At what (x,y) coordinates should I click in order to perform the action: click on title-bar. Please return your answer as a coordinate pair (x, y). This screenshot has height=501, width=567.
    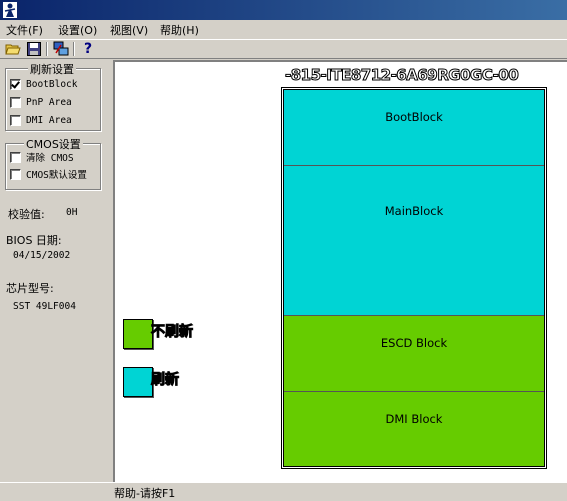
    Looking at the image, I should click on (283, 10).